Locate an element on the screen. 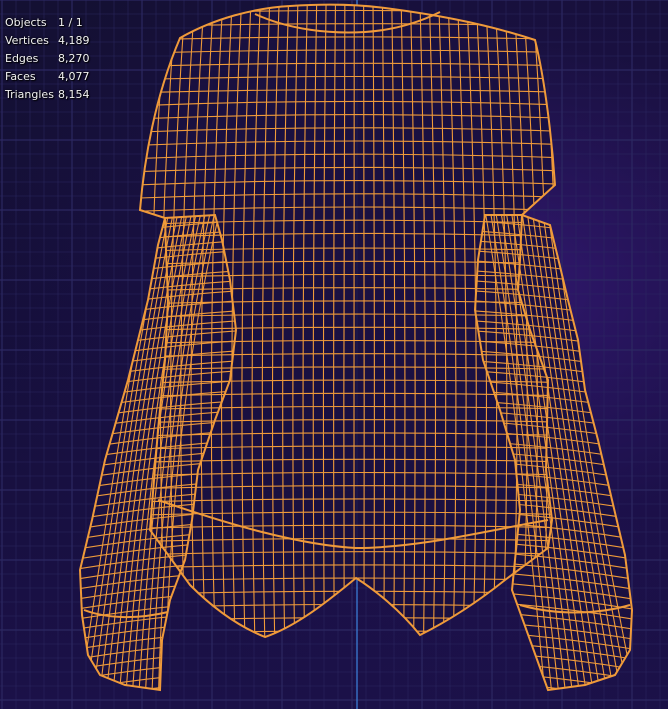 This screenshot has height=709, width=668. stat-value: 1 / 1 is located at coordinates (70, 22).